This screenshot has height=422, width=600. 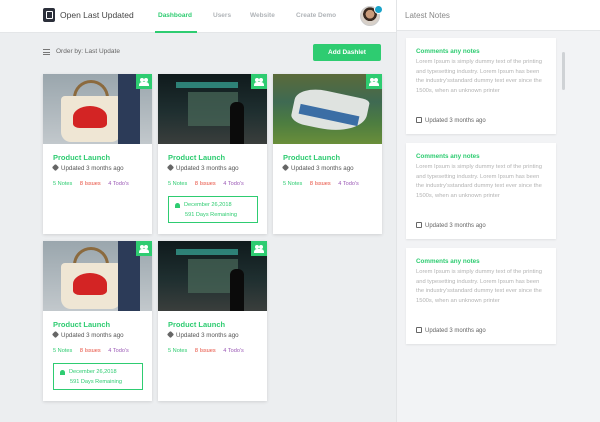 I want to click on sort-menu-icon, so click(x=46, y=52).